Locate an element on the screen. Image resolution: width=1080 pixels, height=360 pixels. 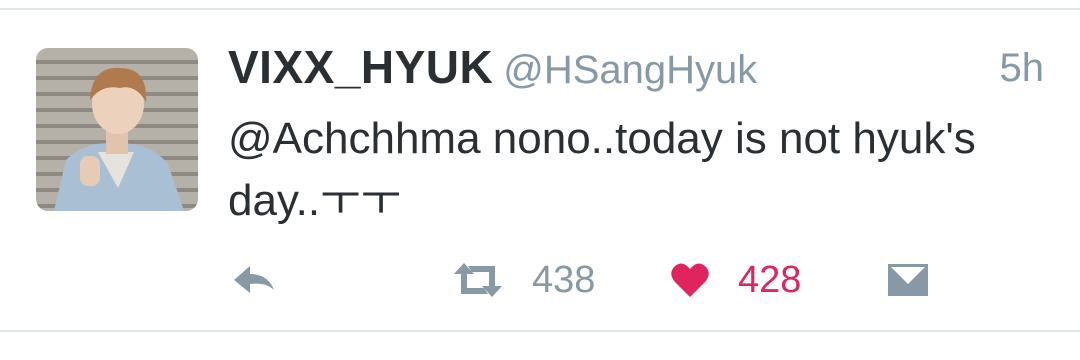
direct-message-icon is located at coordinates (908, 280).